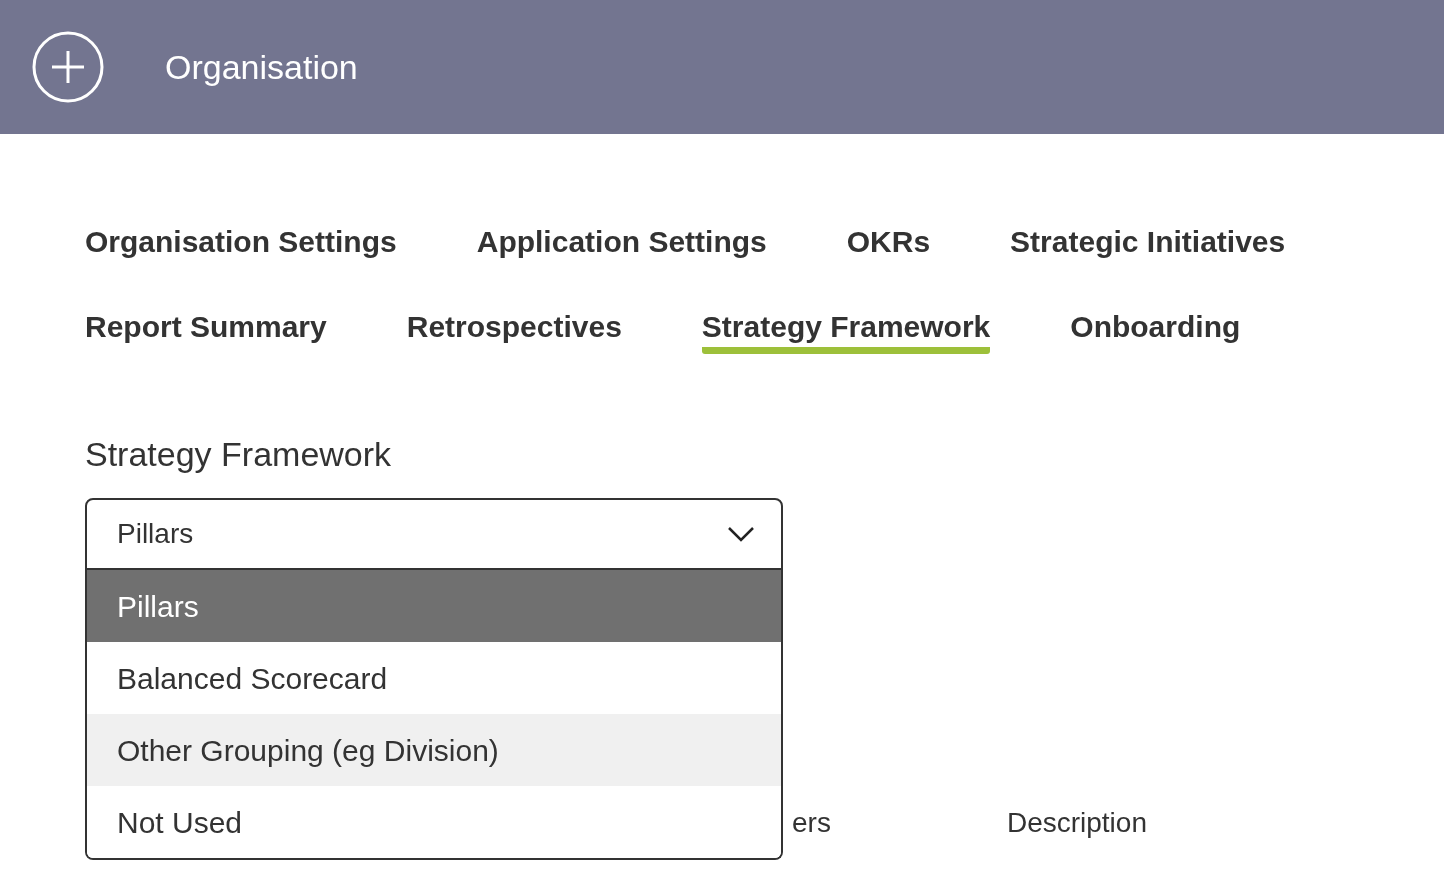 The image size is (1444, 874). I want to click on add-icon, so click(68, 67).